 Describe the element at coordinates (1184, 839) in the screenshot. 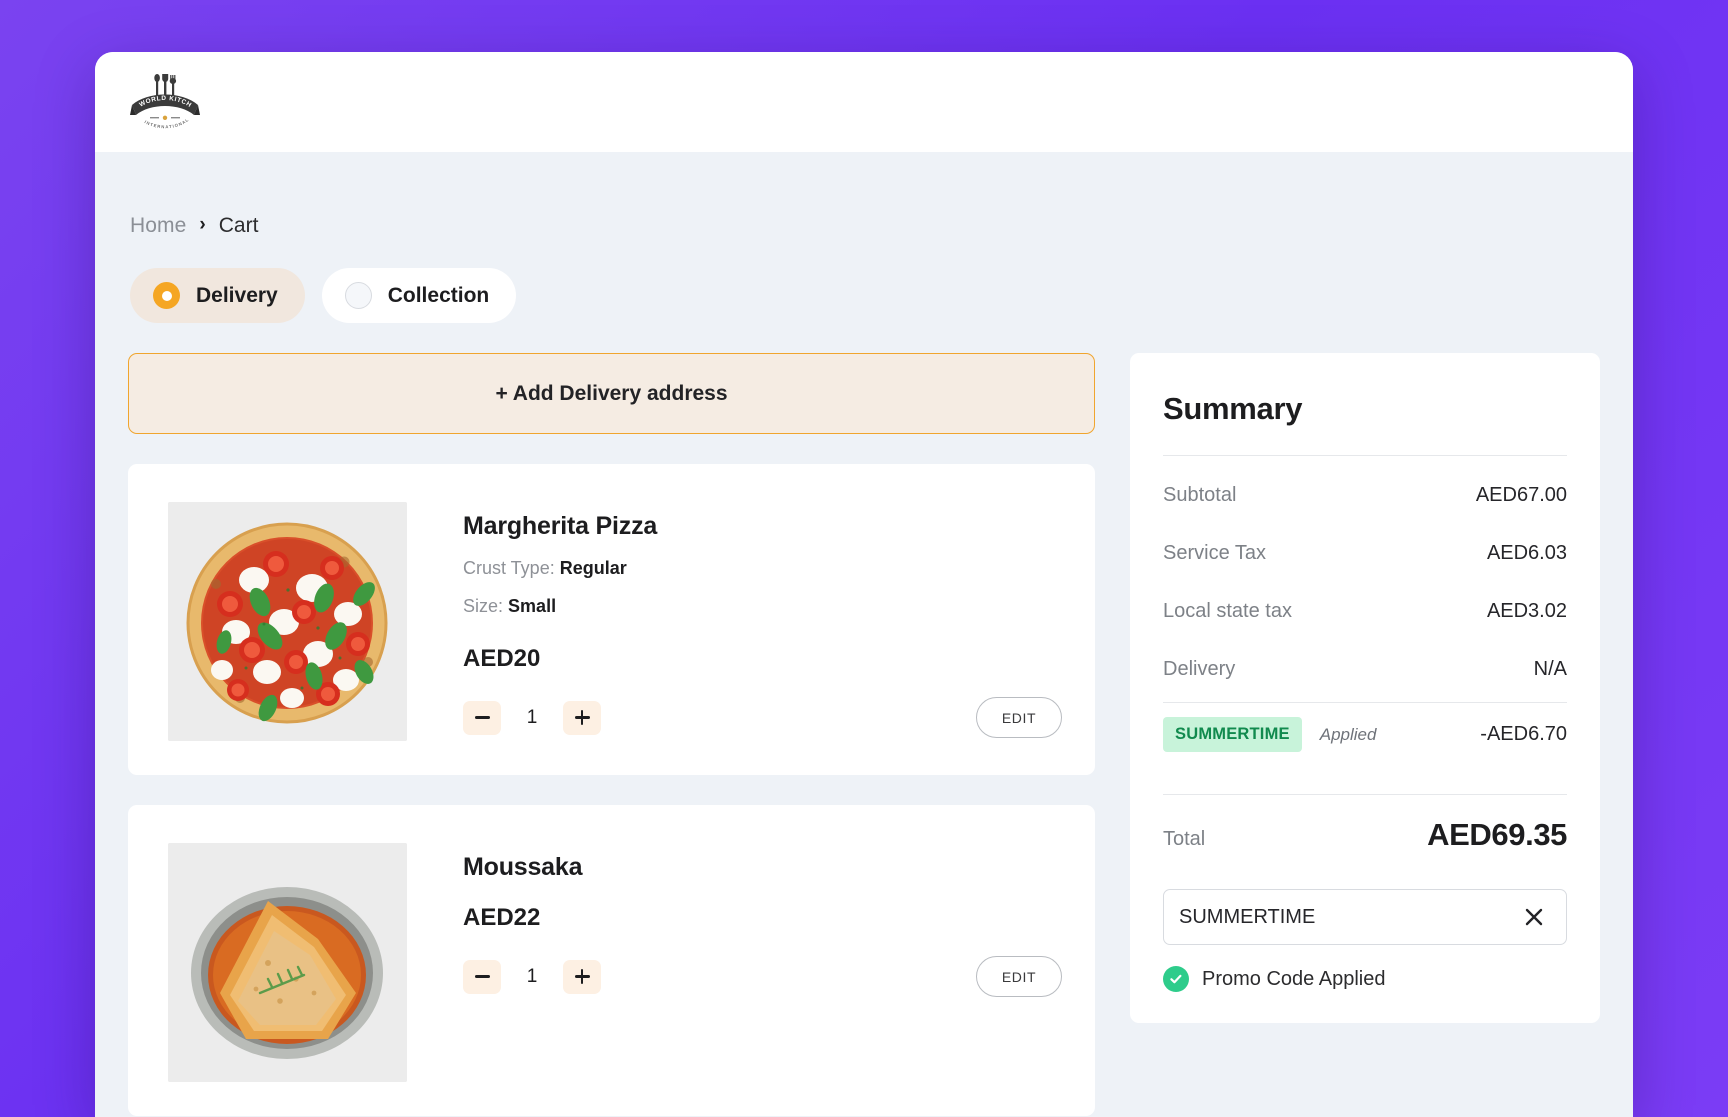

I see `total-label: Total` at that location.